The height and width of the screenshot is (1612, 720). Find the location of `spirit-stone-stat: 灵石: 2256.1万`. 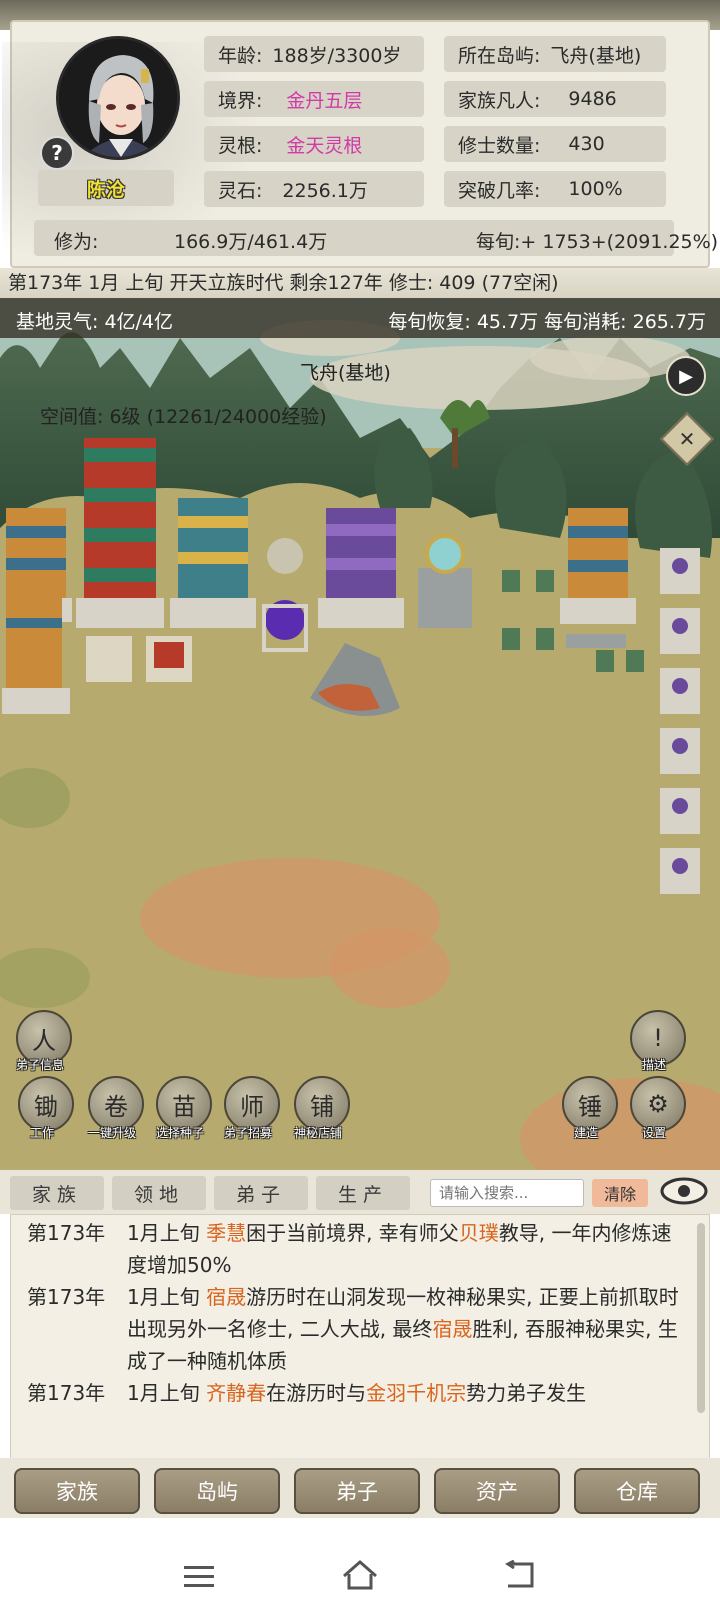

spirit-stone-stat: 灵石: 2256.1万 is located at coordinates (314, 189).